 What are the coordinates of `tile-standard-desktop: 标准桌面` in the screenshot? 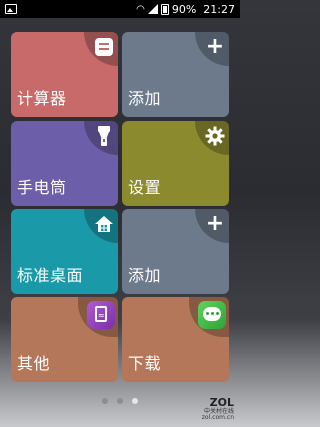 It's located at (64, 251).